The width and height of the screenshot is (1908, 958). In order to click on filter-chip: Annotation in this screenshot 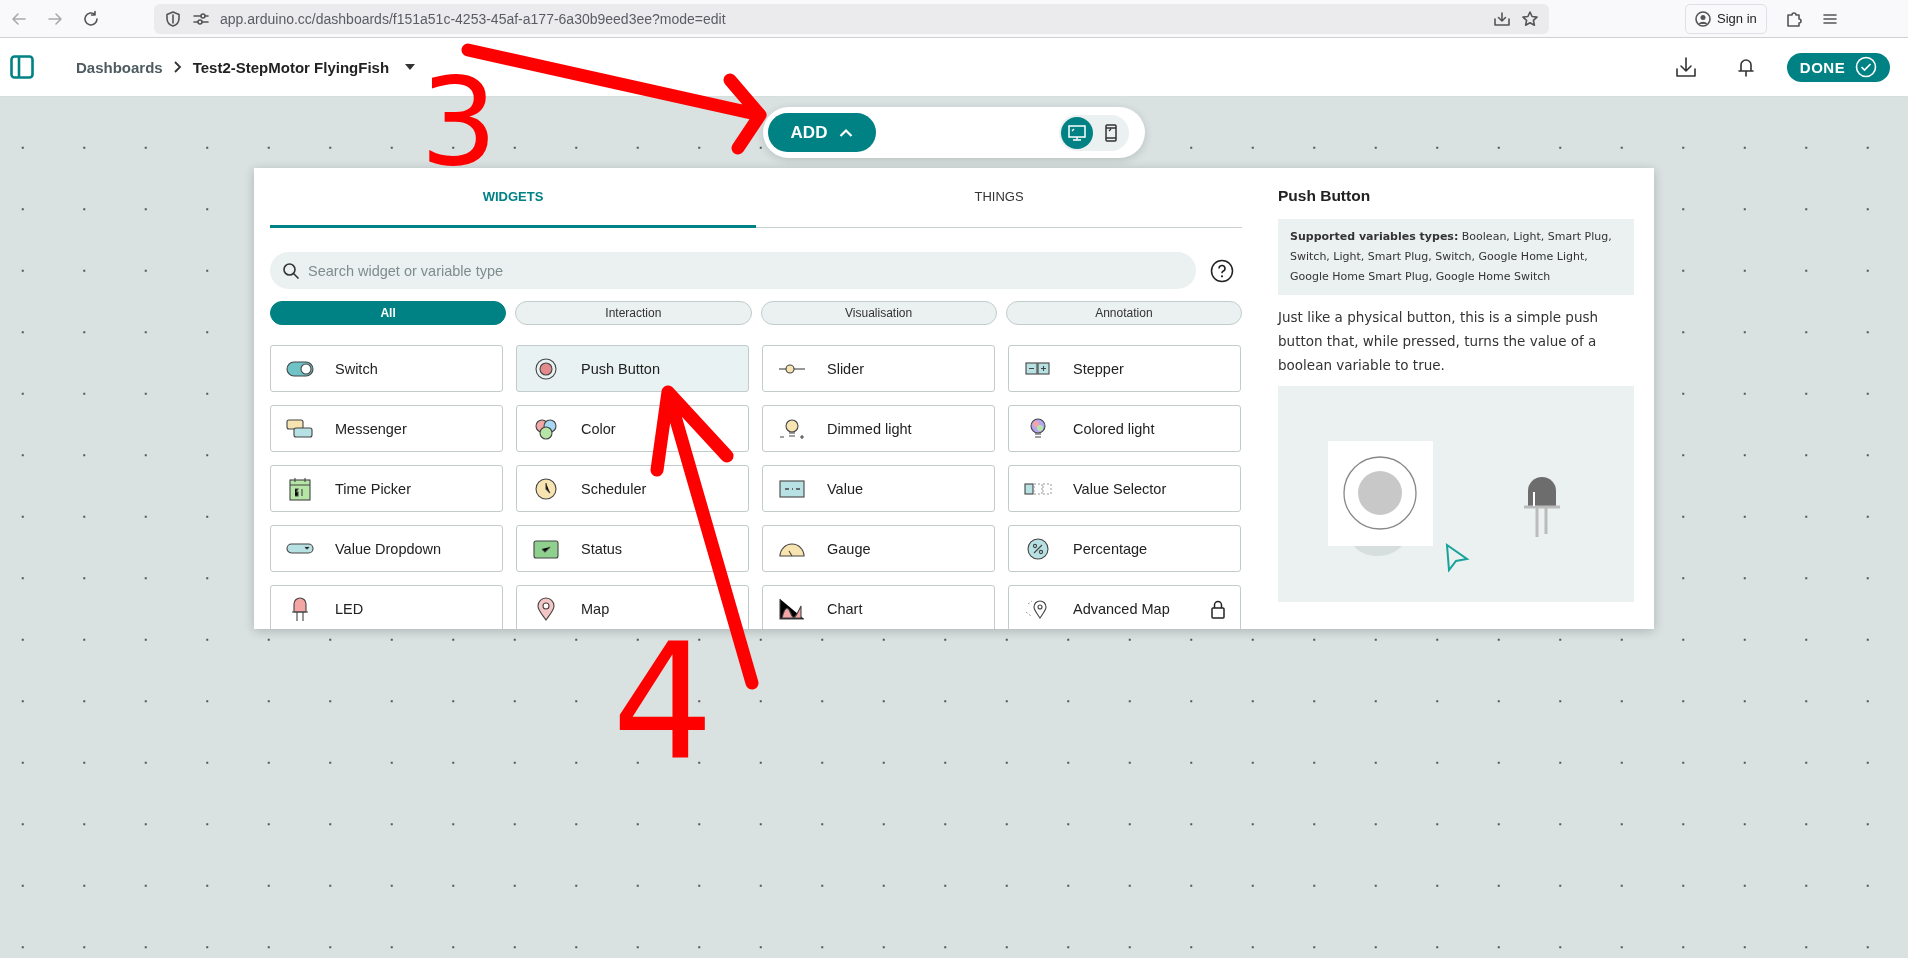, I will do `click(1123, 313)`.